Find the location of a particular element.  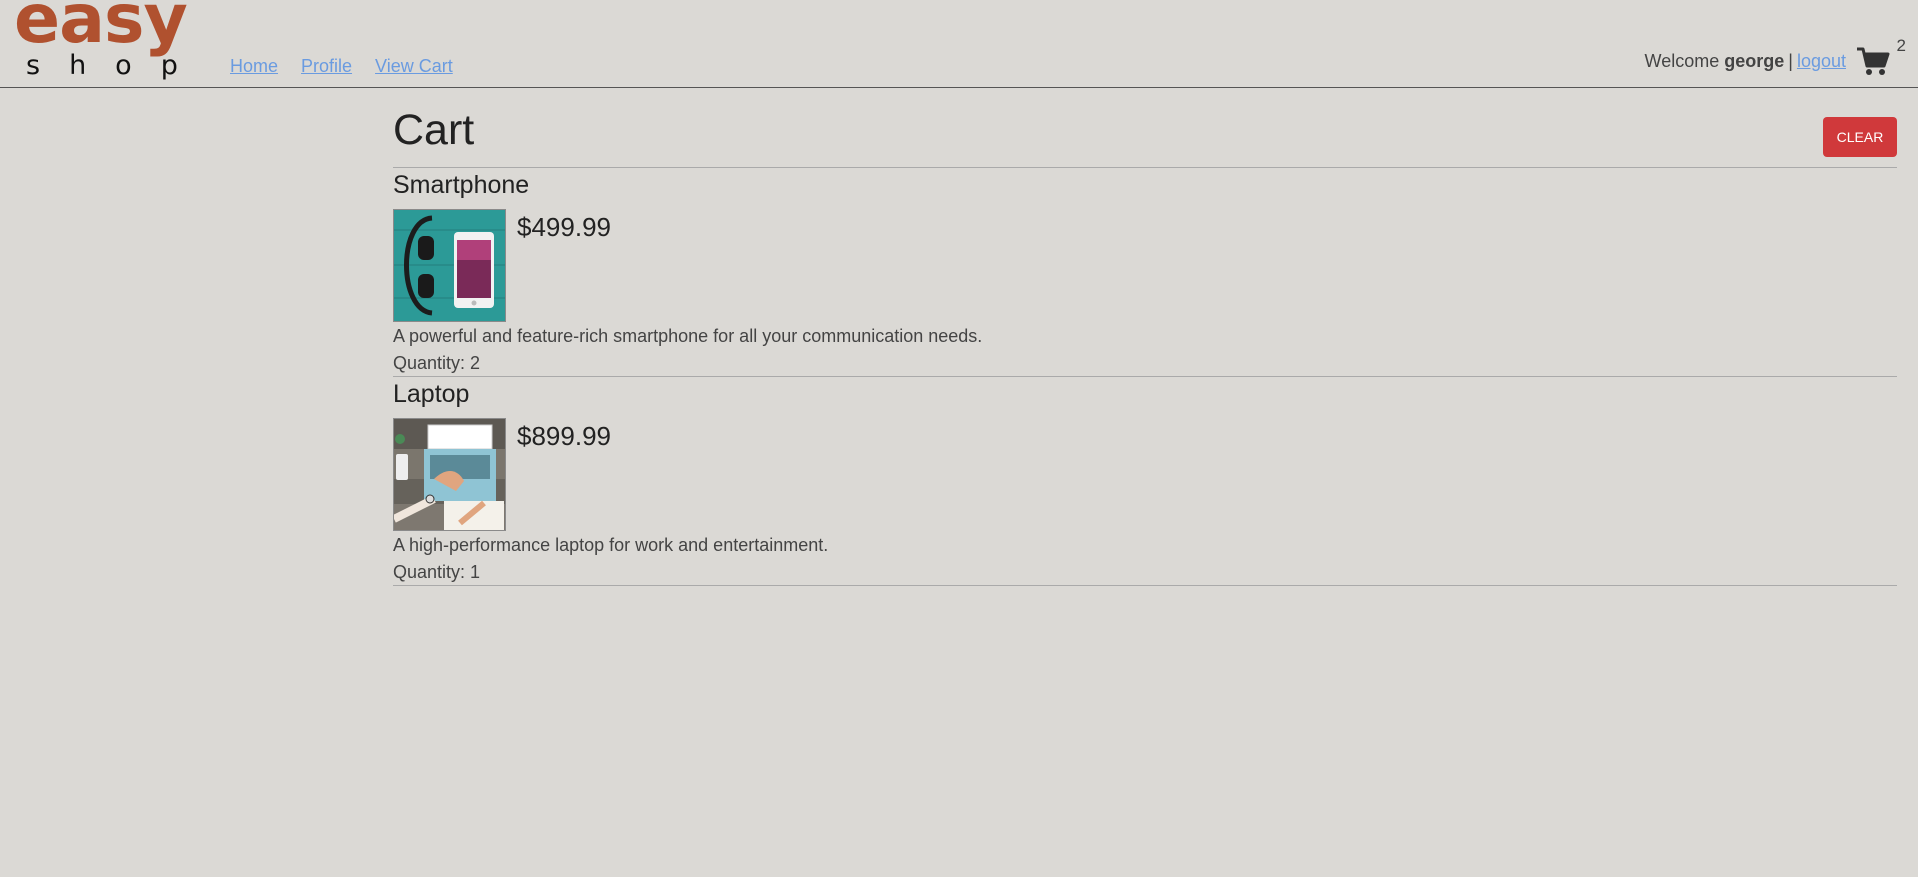

logo-word-easy: easy is located at coordinates (101, 29).